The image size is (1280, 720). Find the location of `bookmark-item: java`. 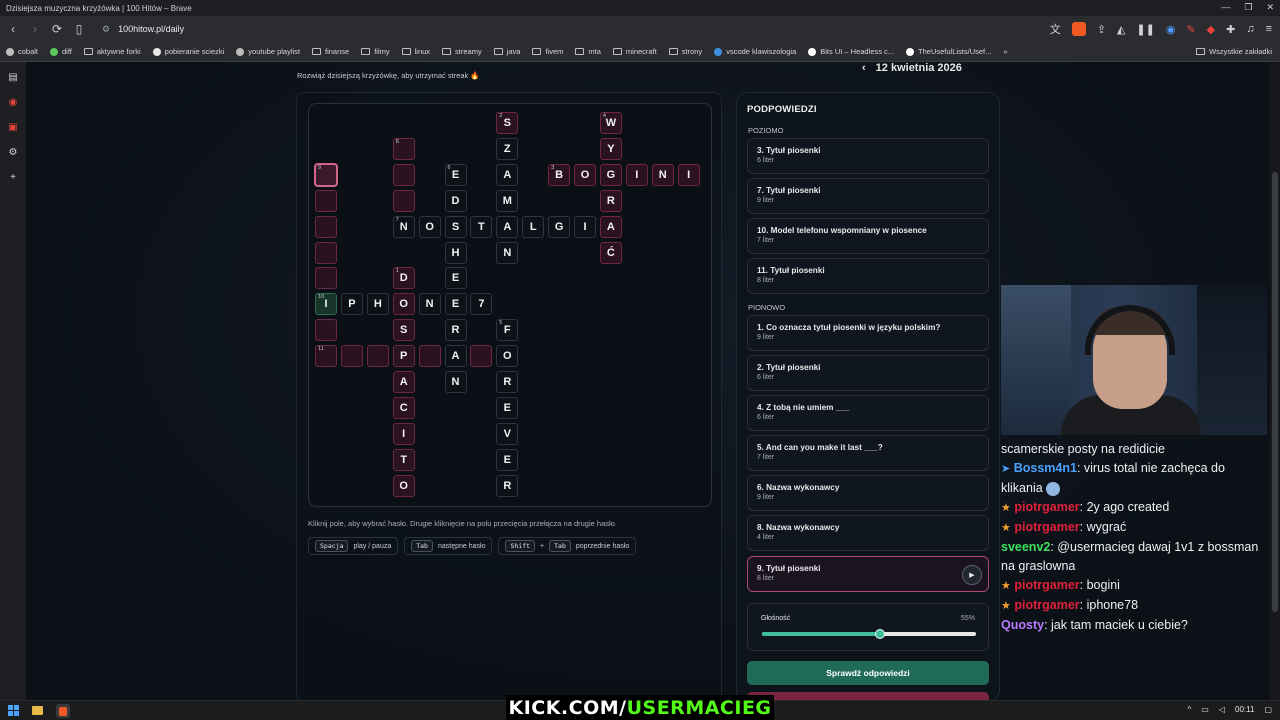

bookmark-item: java is located at coordinates (506, 51).